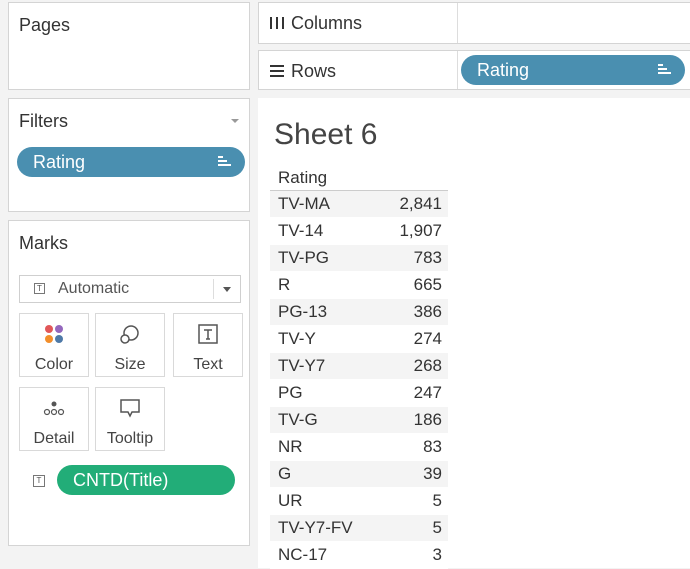  I want to click on table-row: TV-Y 274, so click(359, 339).